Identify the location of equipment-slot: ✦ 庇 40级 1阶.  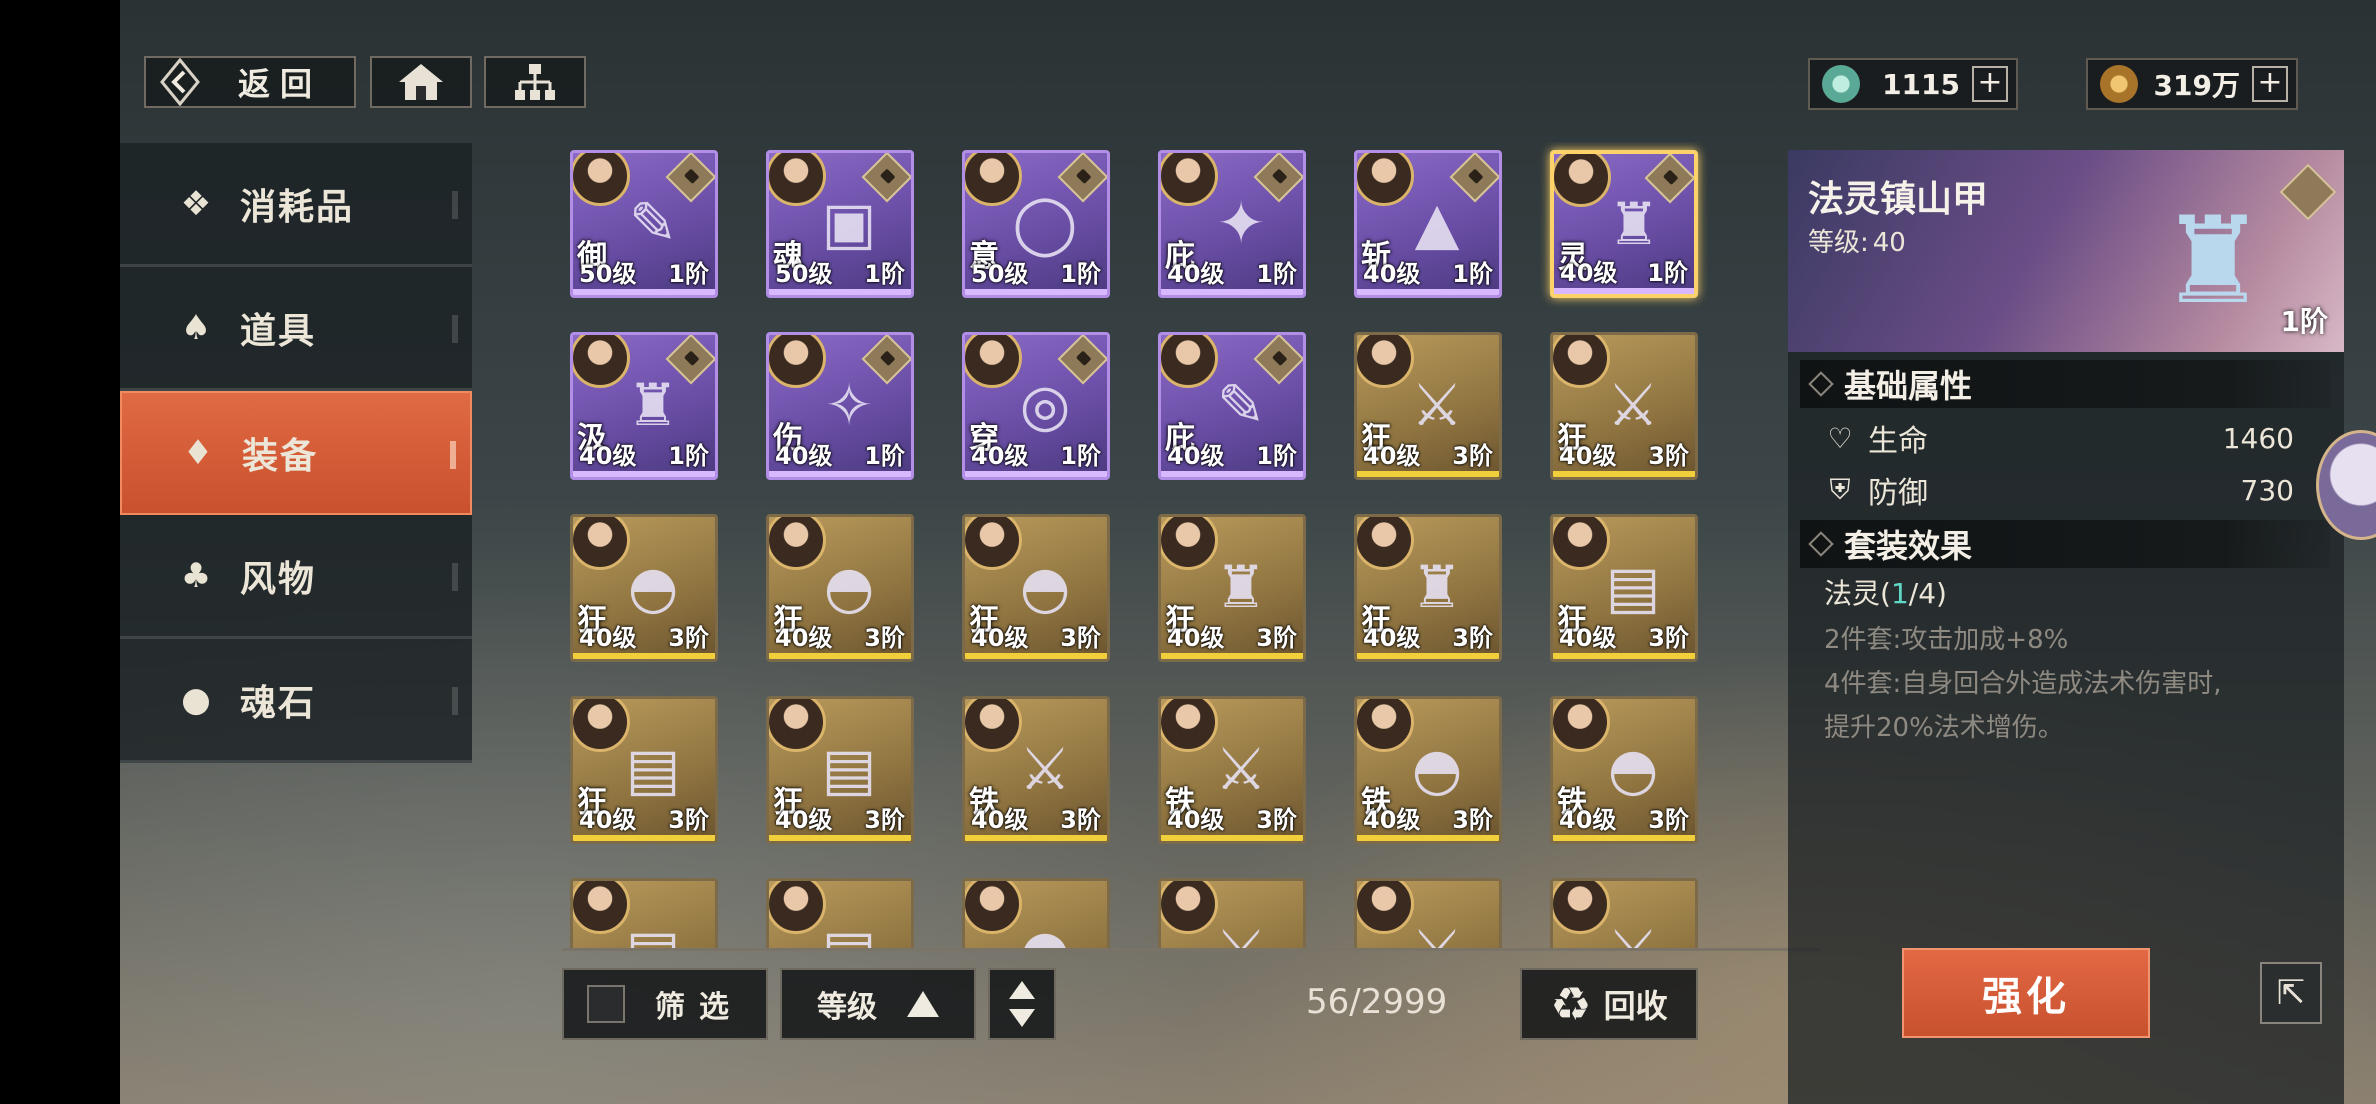
(1232, 224).